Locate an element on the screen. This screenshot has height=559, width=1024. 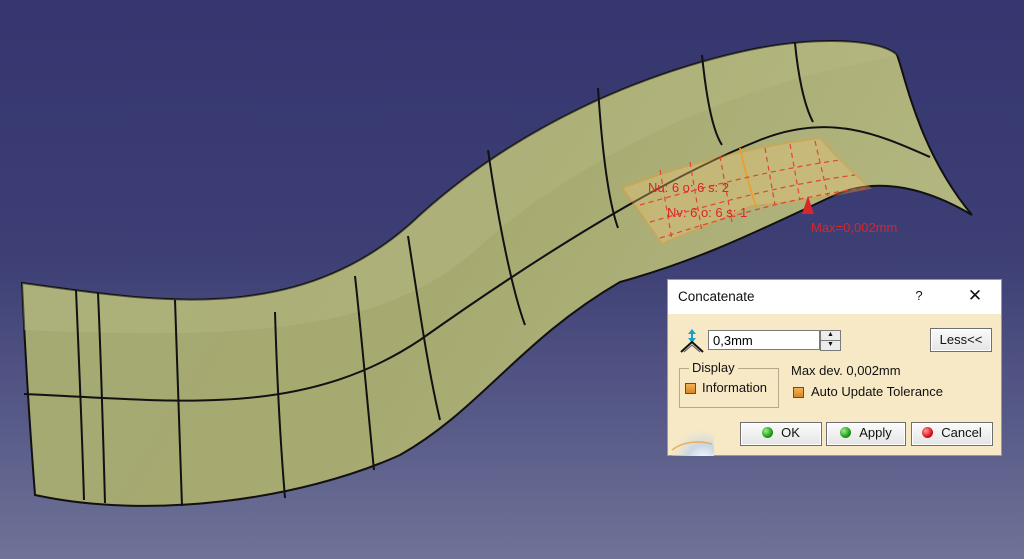
apply-dot-icon is located at coordinates (846, 432).